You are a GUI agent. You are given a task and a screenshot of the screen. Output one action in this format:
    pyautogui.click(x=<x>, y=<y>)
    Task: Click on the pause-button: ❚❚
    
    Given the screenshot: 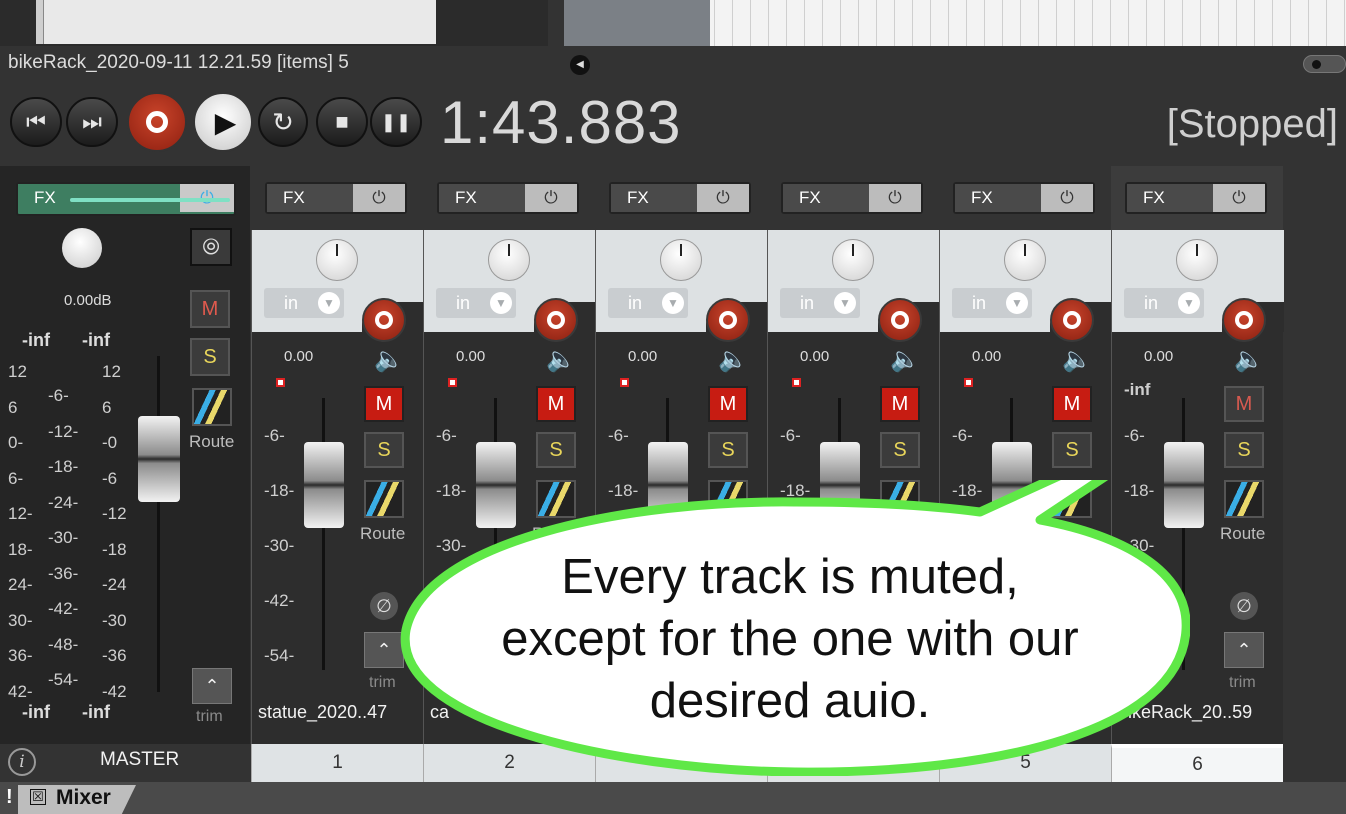 What is the action you would take?
    pyautogui.click(x=396, y=122)
    